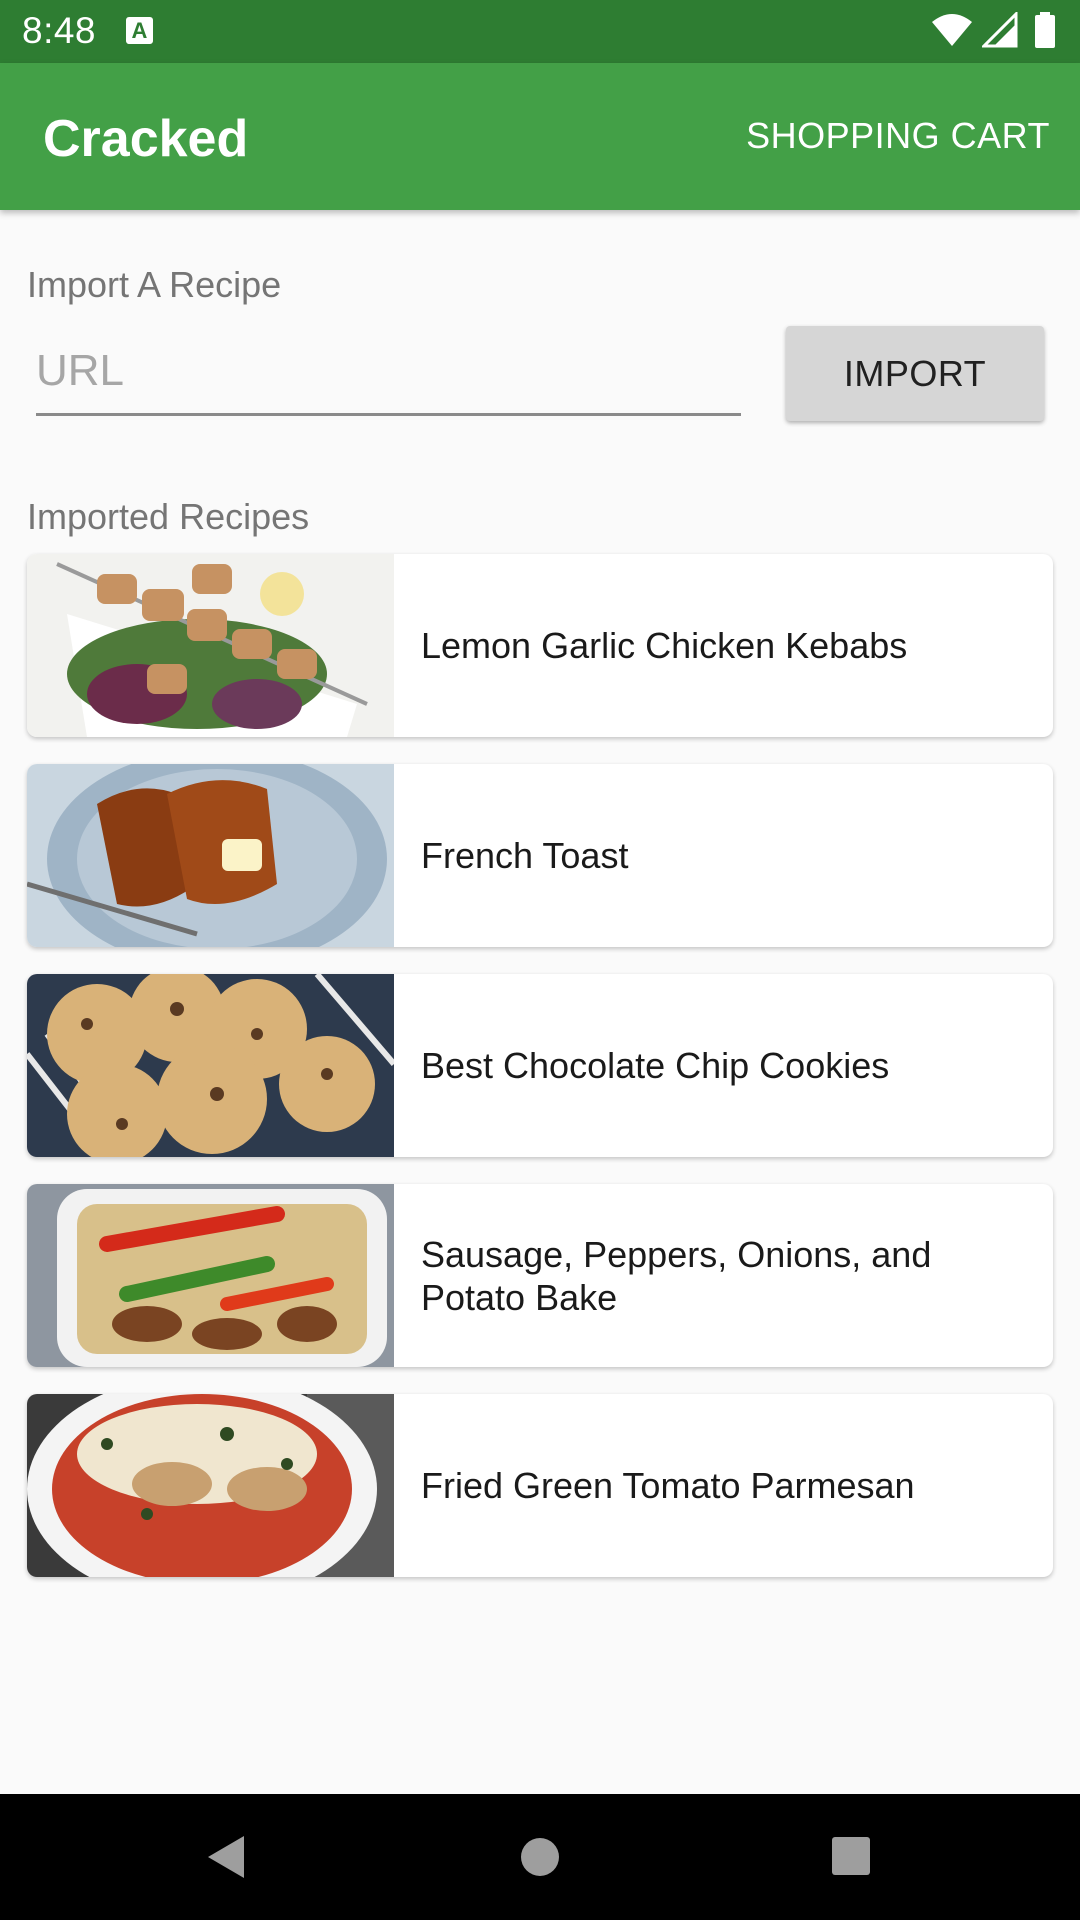 The height and width of the screenshot is (1920, 1080). I want to click on app-bar: Cracked SHOPPING CART, so click(540, 136).